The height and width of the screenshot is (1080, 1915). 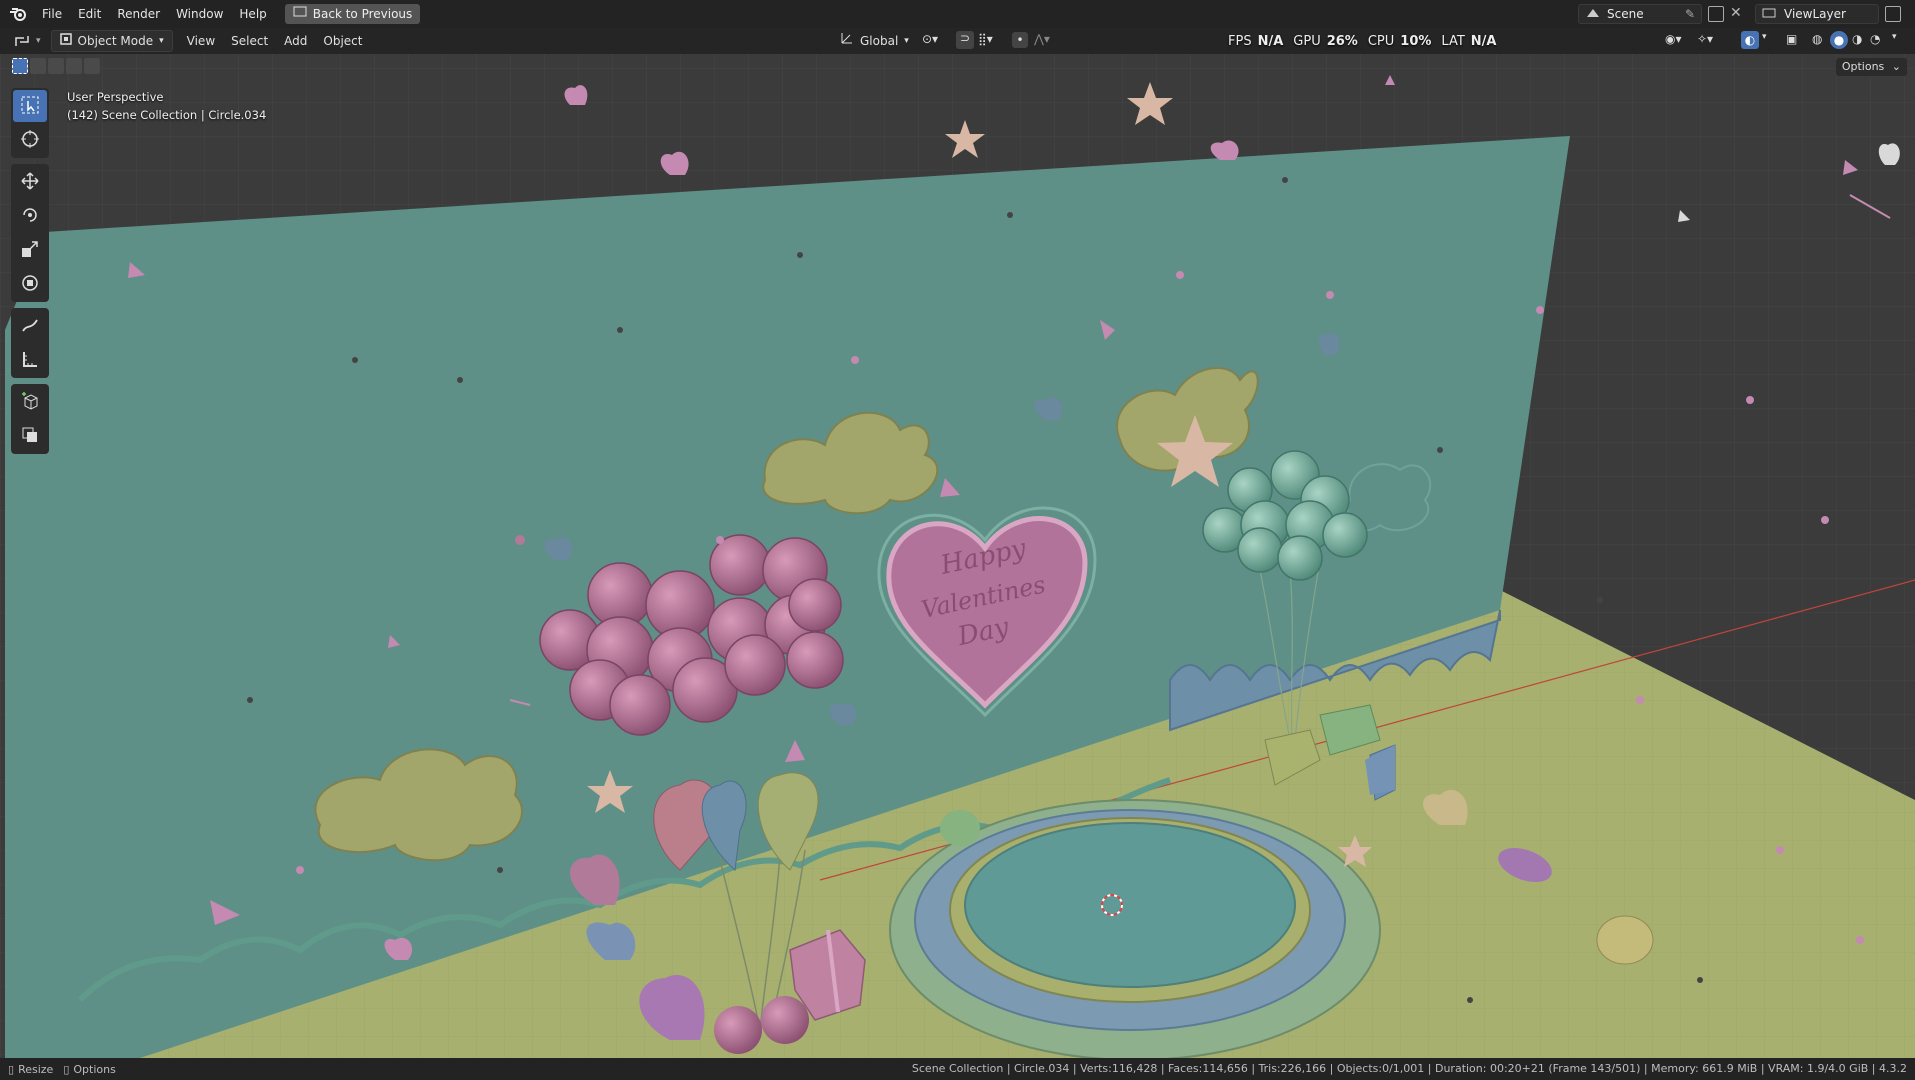 I want to click on duplicate-tool, so click(x=30, y=436).